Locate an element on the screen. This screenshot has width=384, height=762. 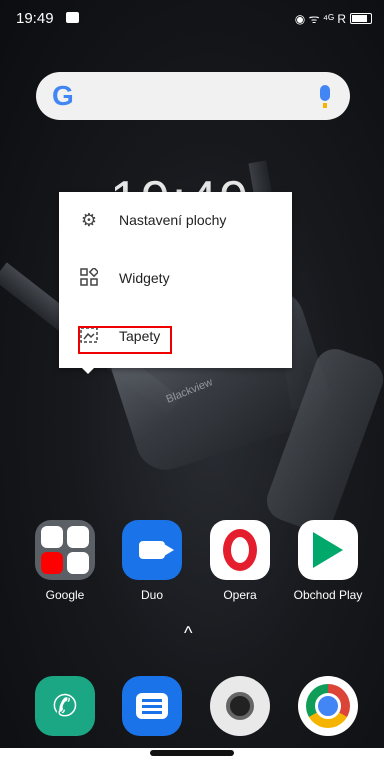
app-label: Obchod Play is located at coordinates (328, 595).